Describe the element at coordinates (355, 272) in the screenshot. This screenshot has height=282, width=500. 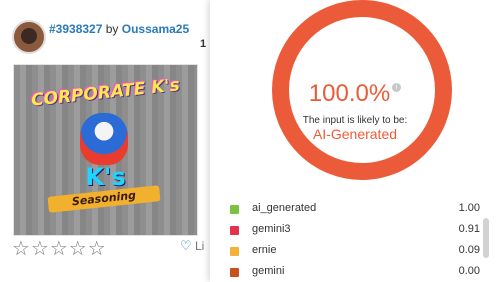
I see `model-row: gemini 0.00` at that location.